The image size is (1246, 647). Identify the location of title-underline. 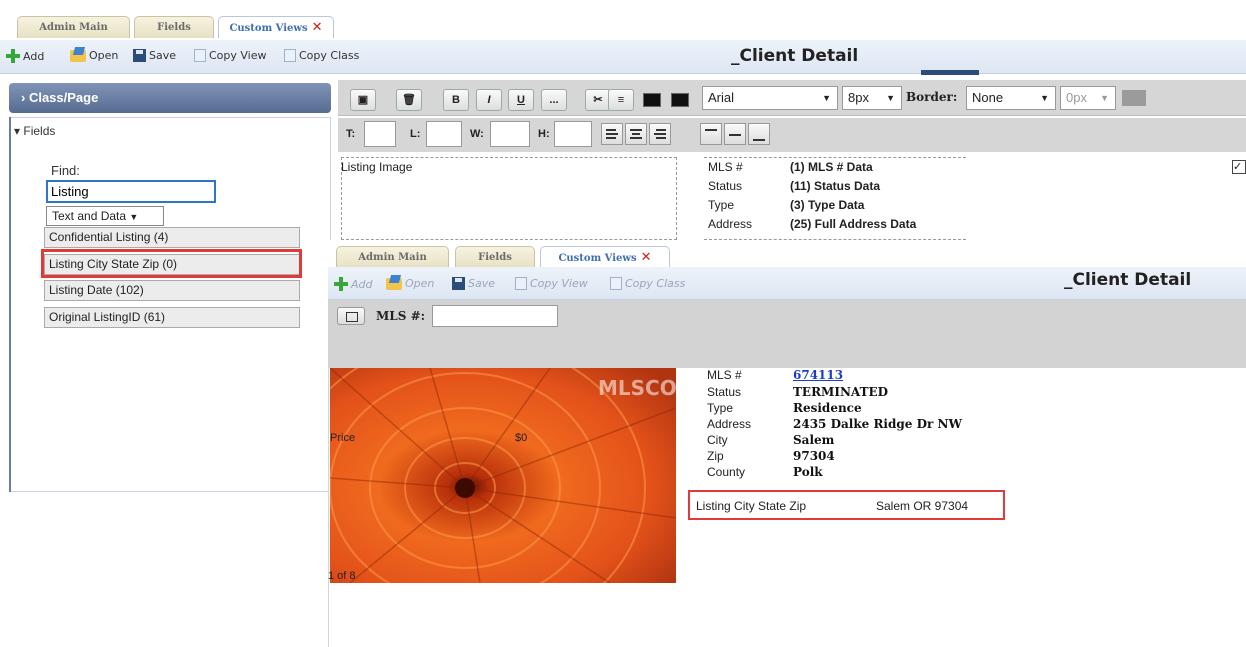
(950, 72).